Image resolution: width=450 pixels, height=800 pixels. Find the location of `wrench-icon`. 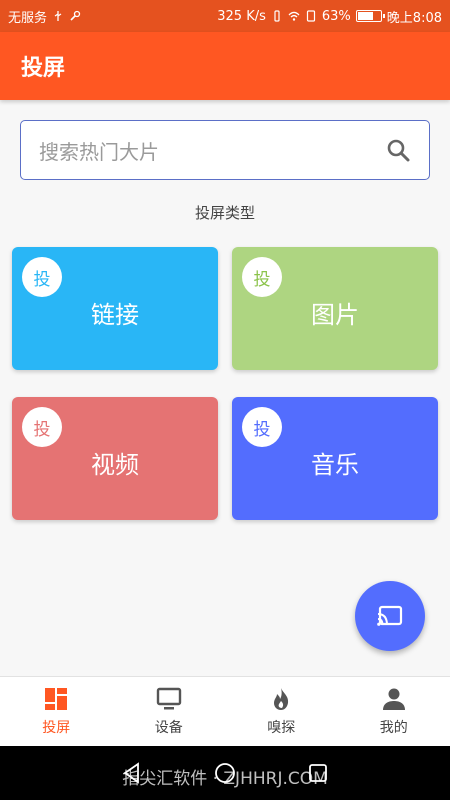

wrench-icon is located at coordinates (75, 15).